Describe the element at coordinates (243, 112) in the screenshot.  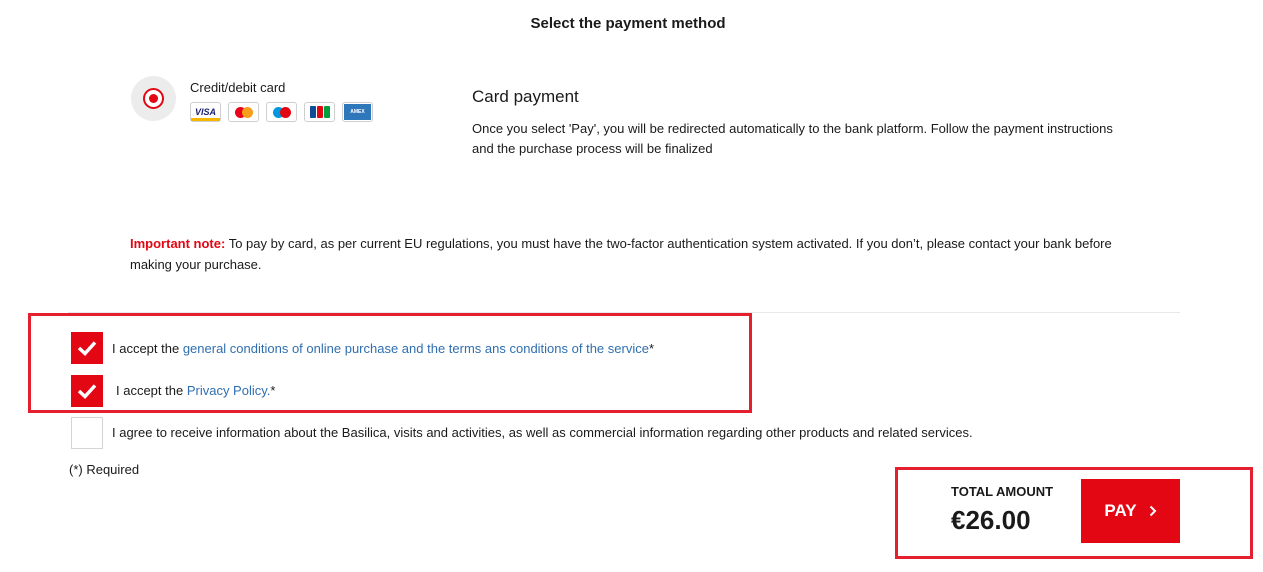
I see `mastercard-logo` at that location.